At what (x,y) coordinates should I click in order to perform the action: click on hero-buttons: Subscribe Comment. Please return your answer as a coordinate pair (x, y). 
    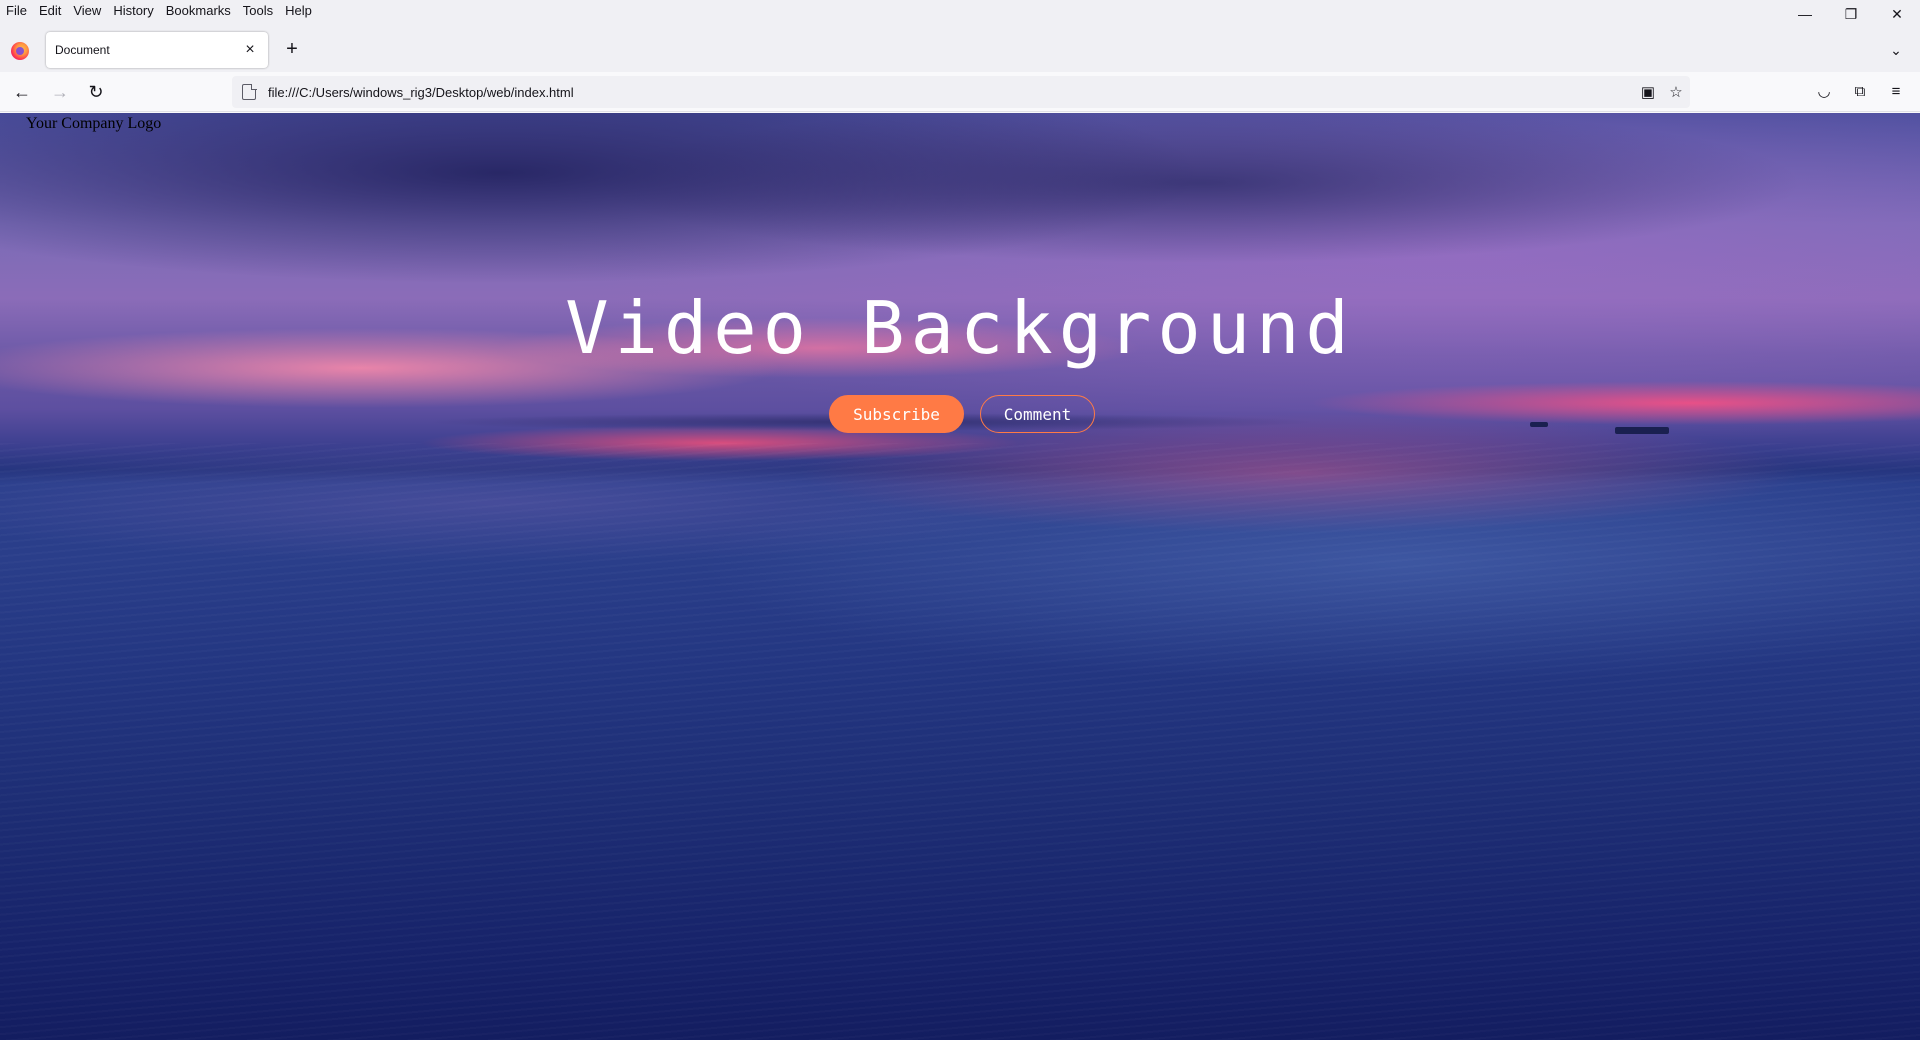
    Looking at the image, I should click on (960, 414).